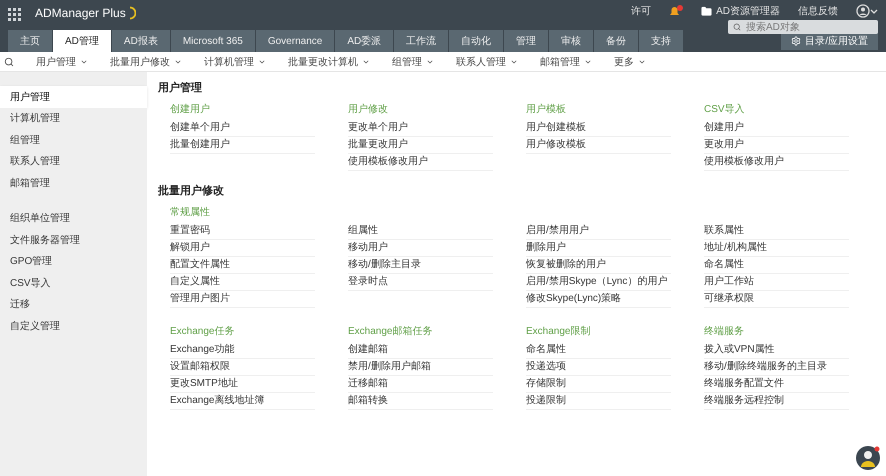 The height and width of the screenshot is (476, 886). What do you see at coordinates (796, 41) in the screenshot?
I see `gear-icon` at bounding box center [796, 41].